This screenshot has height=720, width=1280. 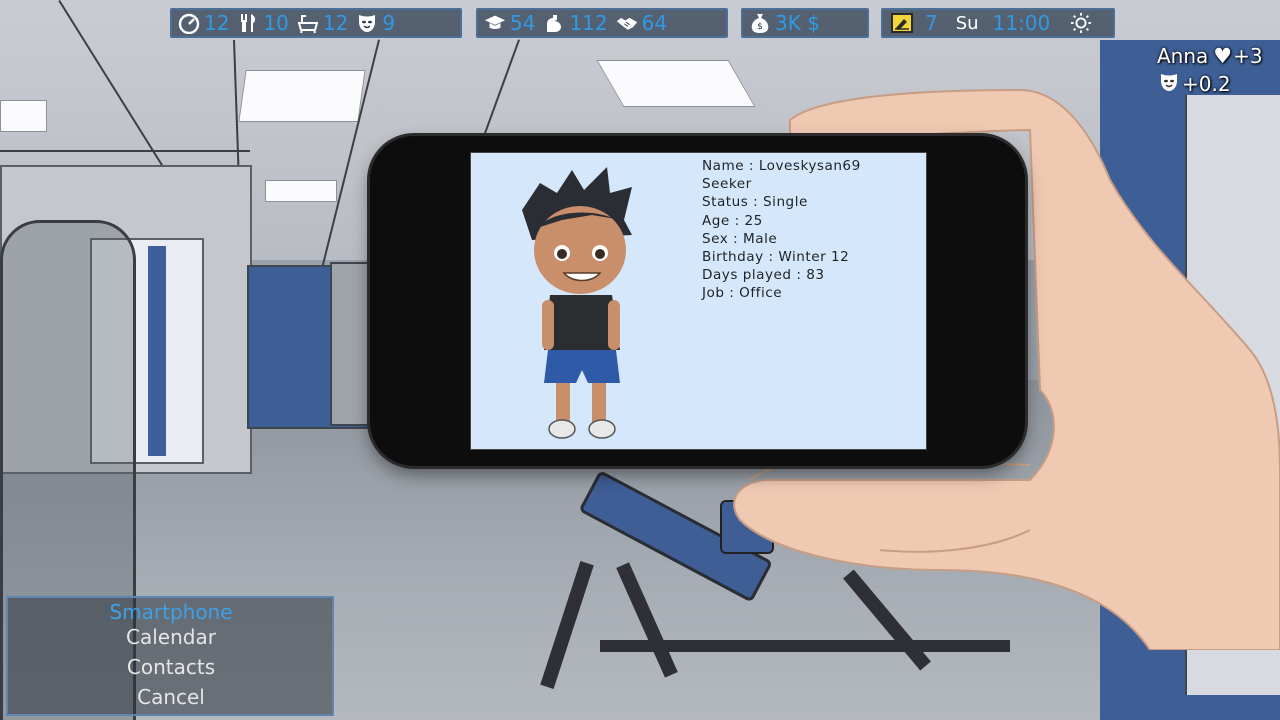 I want to click on hud-energy: 12, so click(x=203, y=23).